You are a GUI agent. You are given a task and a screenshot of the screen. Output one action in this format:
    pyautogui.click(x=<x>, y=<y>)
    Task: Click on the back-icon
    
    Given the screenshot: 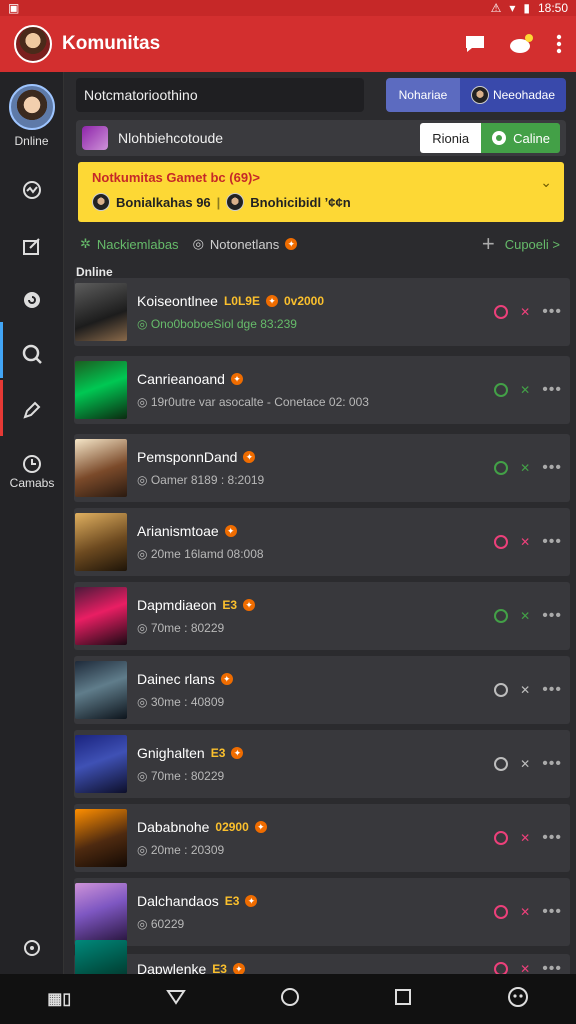 What is the action you would take?
    pyautogui.click(x=175, y=999)
    